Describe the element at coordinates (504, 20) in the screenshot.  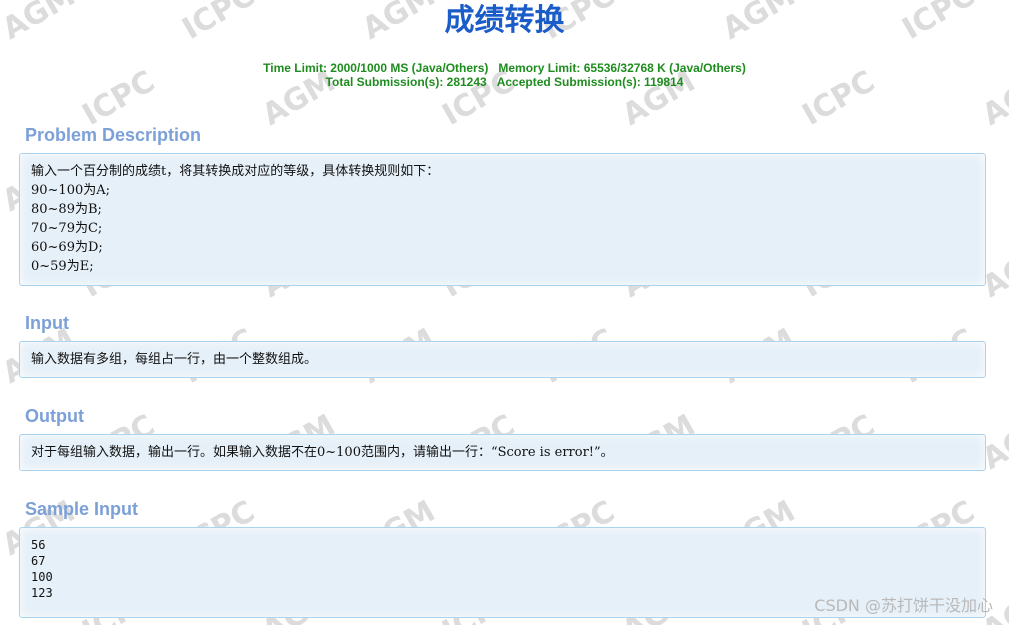
I see `page-title: 成绩转换` at that location.